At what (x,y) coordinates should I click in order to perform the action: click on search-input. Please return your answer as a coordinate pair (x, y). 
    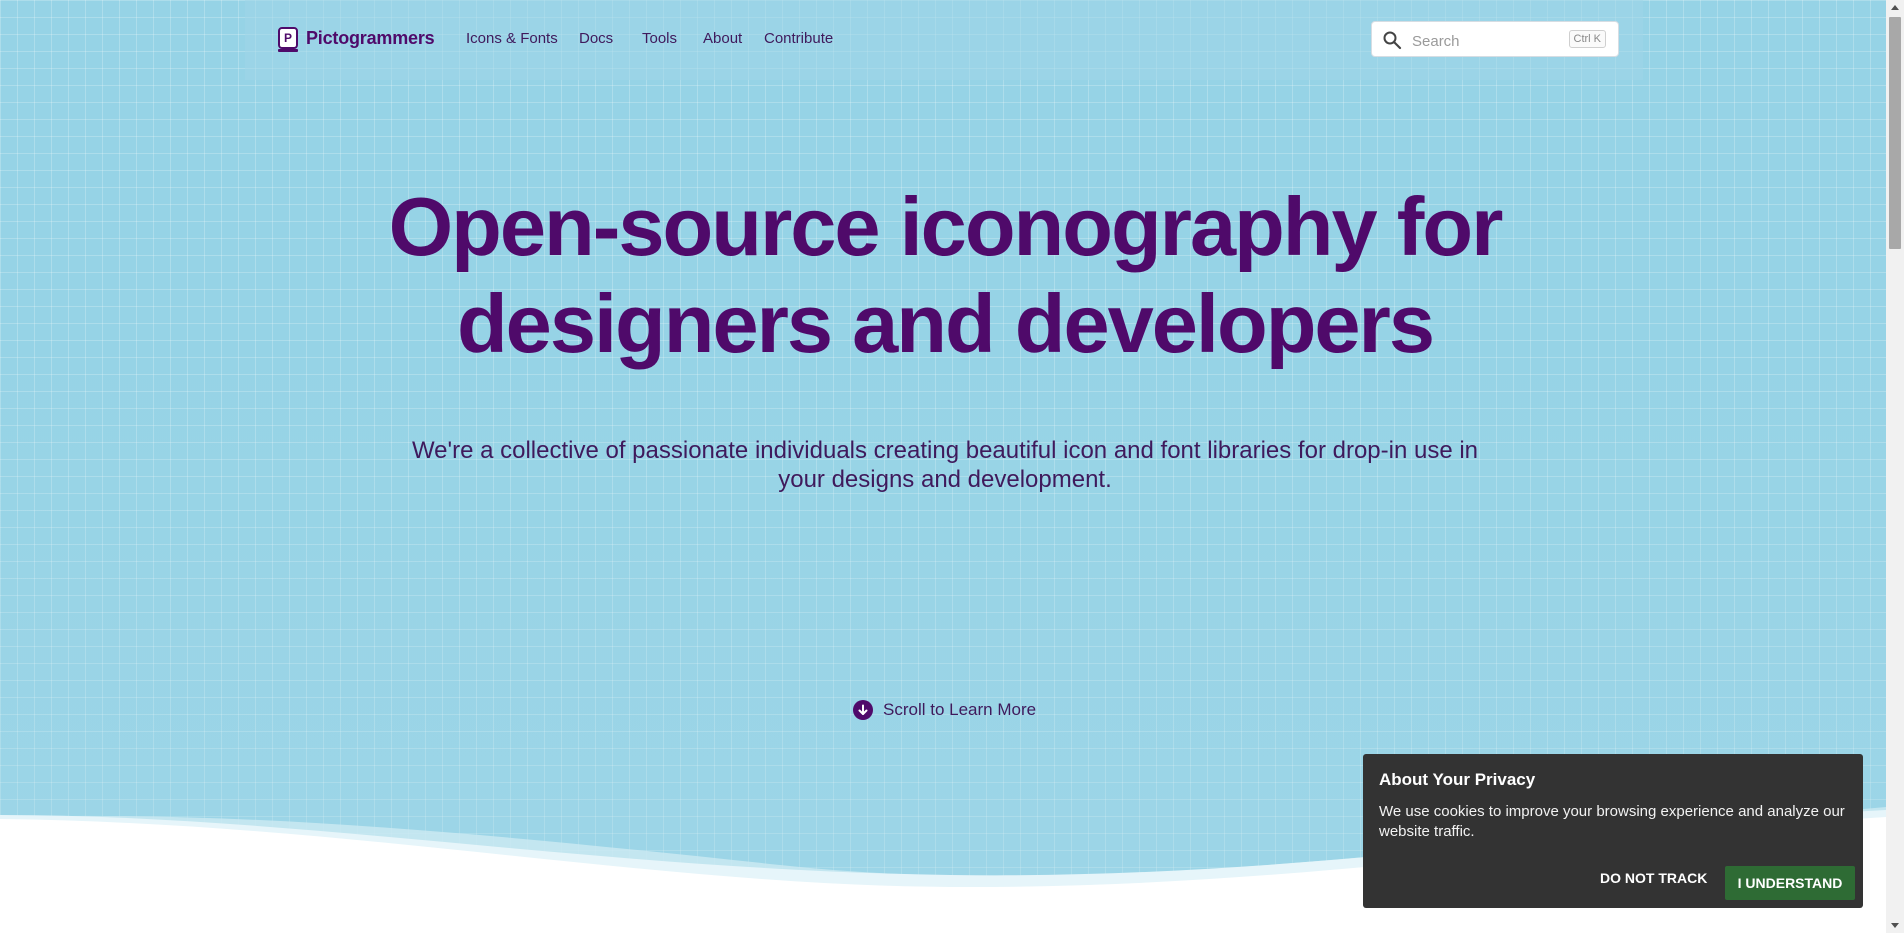
    Looking at the image, I should click on (1487, 41).